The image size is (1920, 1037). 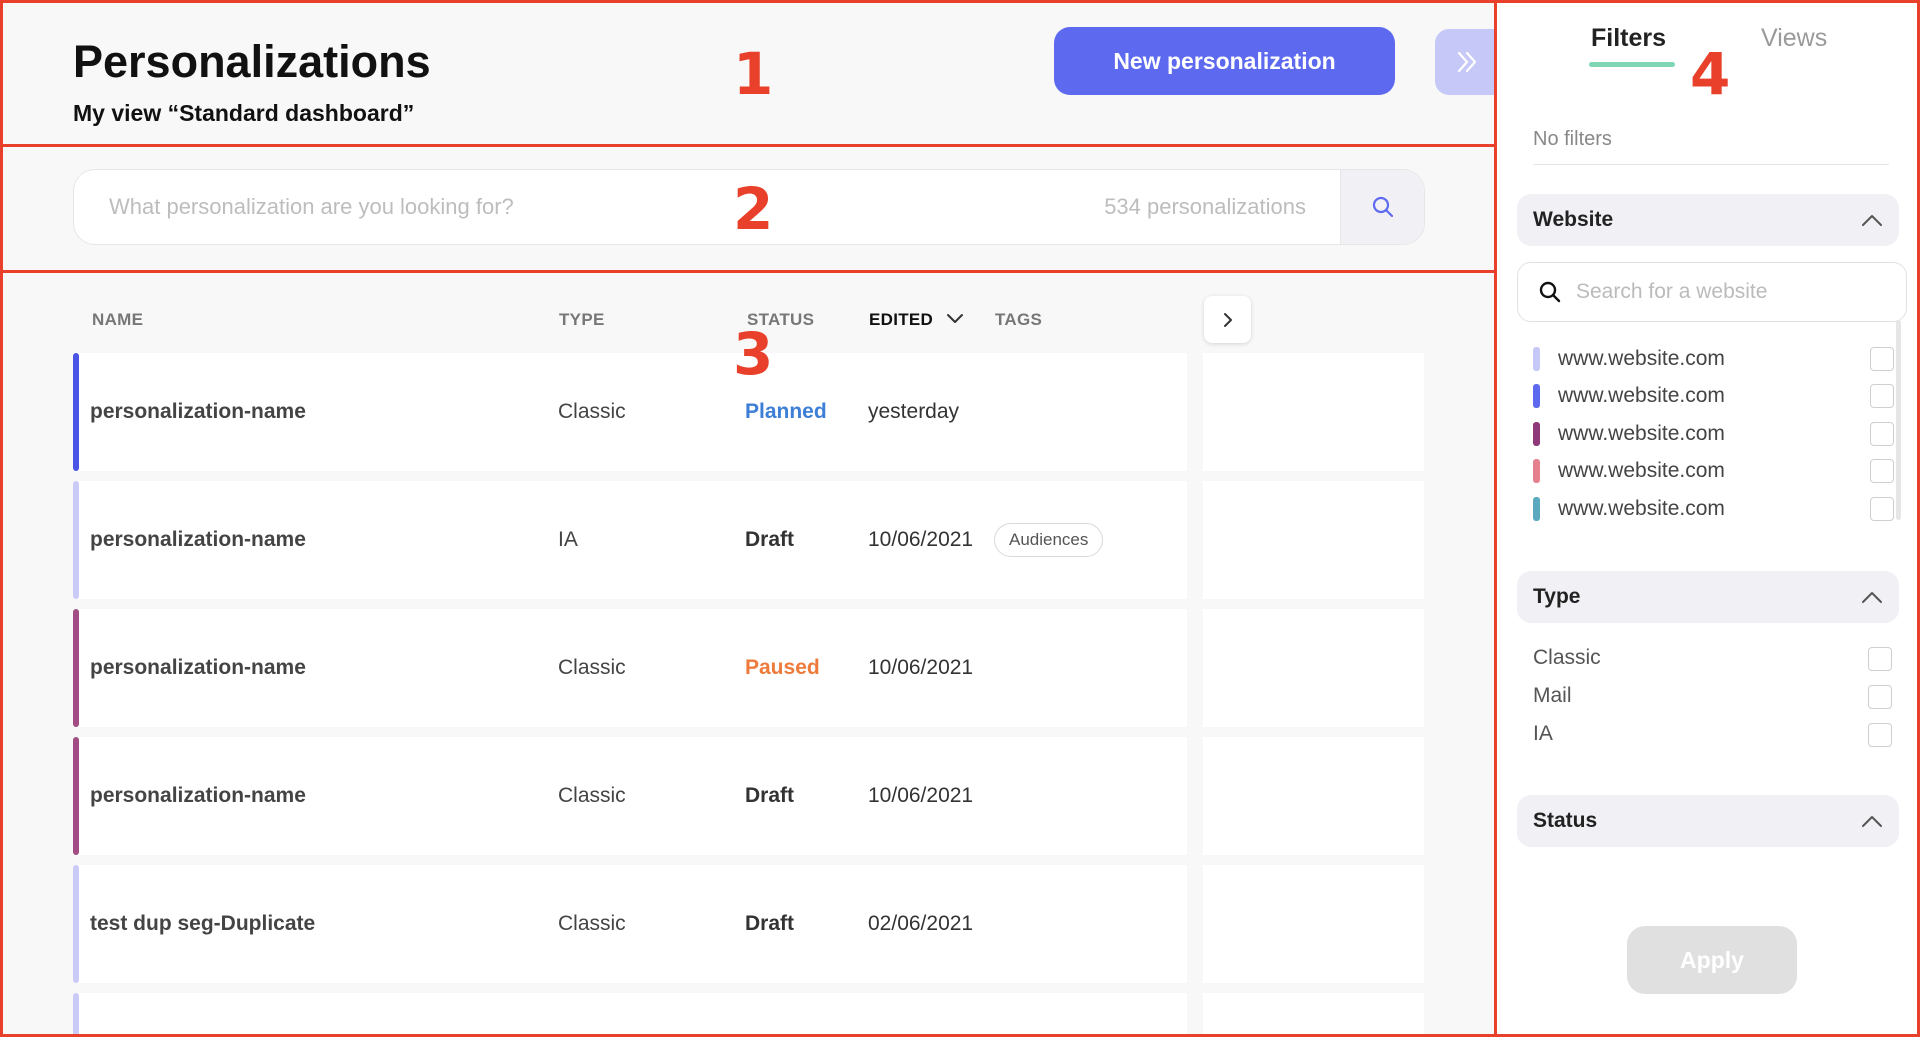 I want to click on active-filters-summary: No filters, so click(x=1572, y=139).